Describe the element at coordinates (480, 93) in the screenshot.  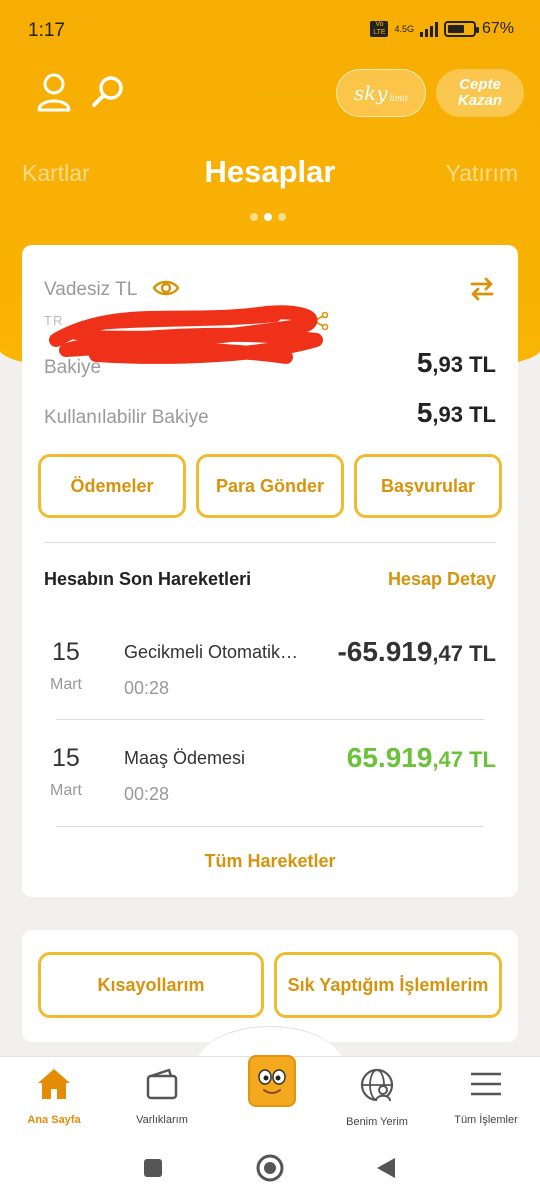
I see `cepte-kazan-button: Cepte Kazan` at that location.